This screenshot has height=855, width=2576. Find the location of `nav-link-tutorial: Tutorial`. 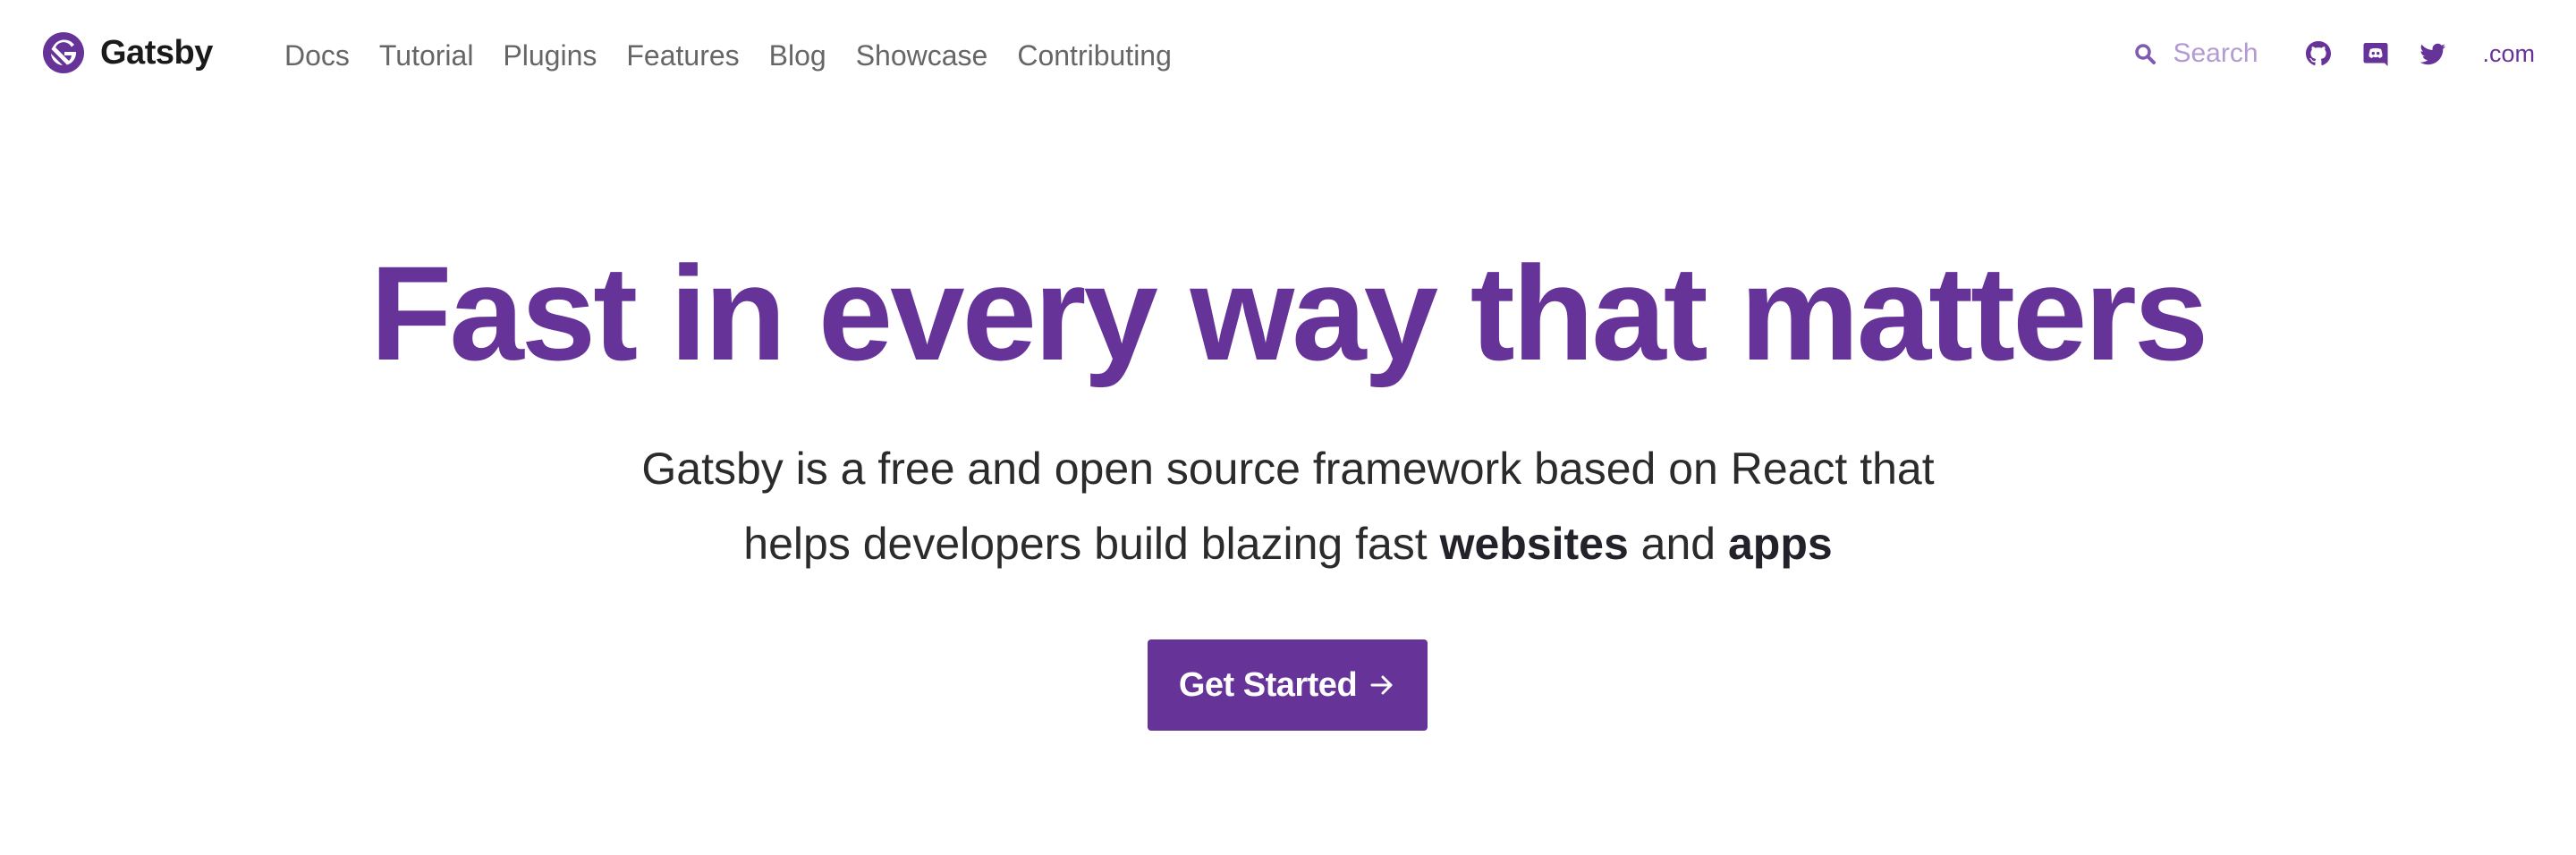

nav-link-tutorial: Tutorial is located at coordinates (426, 56).